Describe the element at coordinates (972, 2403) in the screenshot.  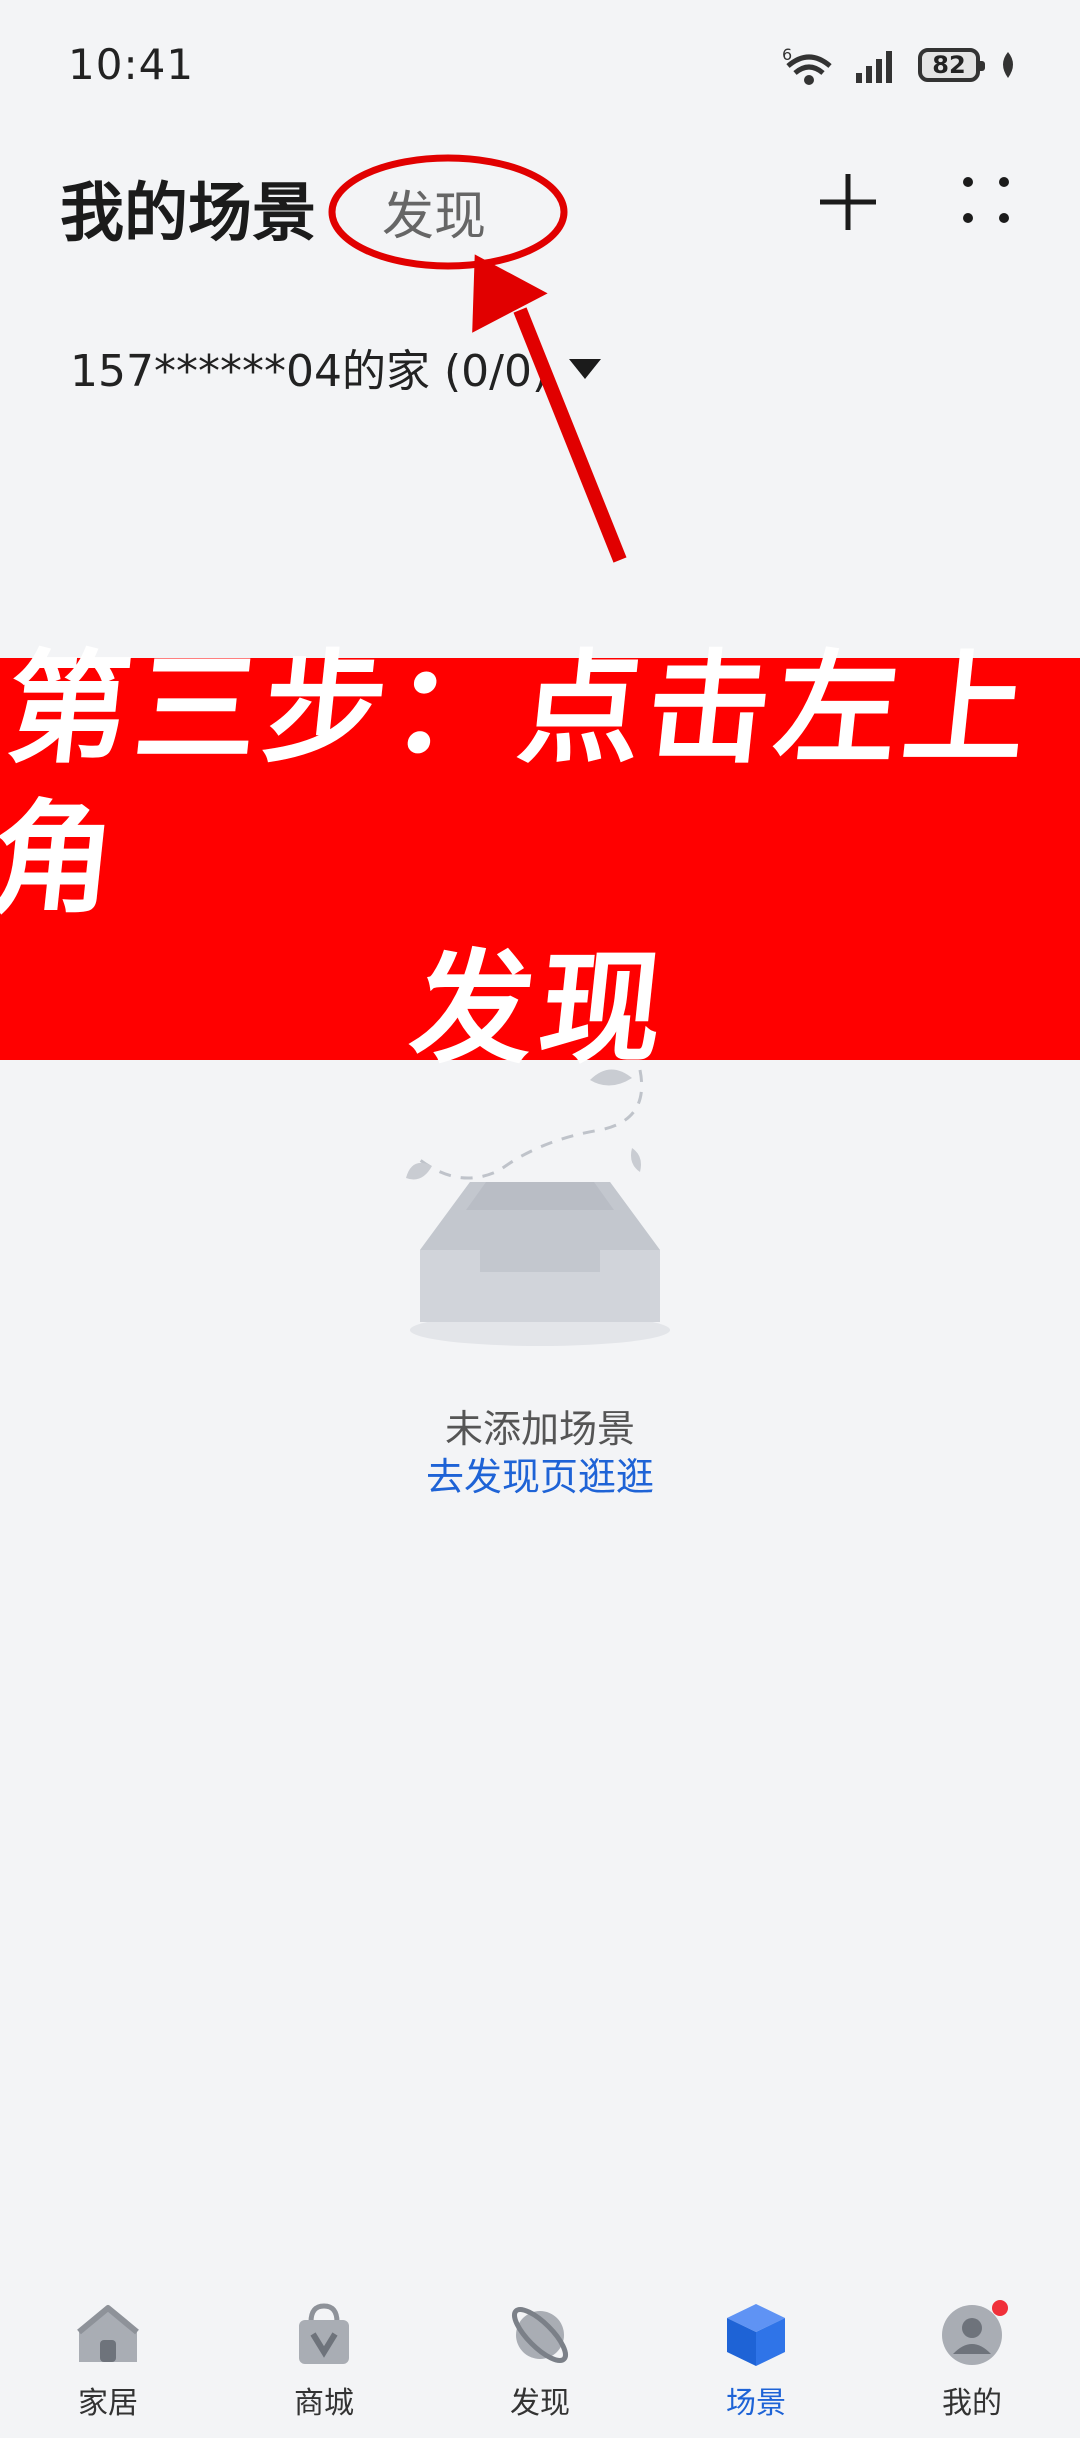
I see `nav-mine-label: 我的` at that location.